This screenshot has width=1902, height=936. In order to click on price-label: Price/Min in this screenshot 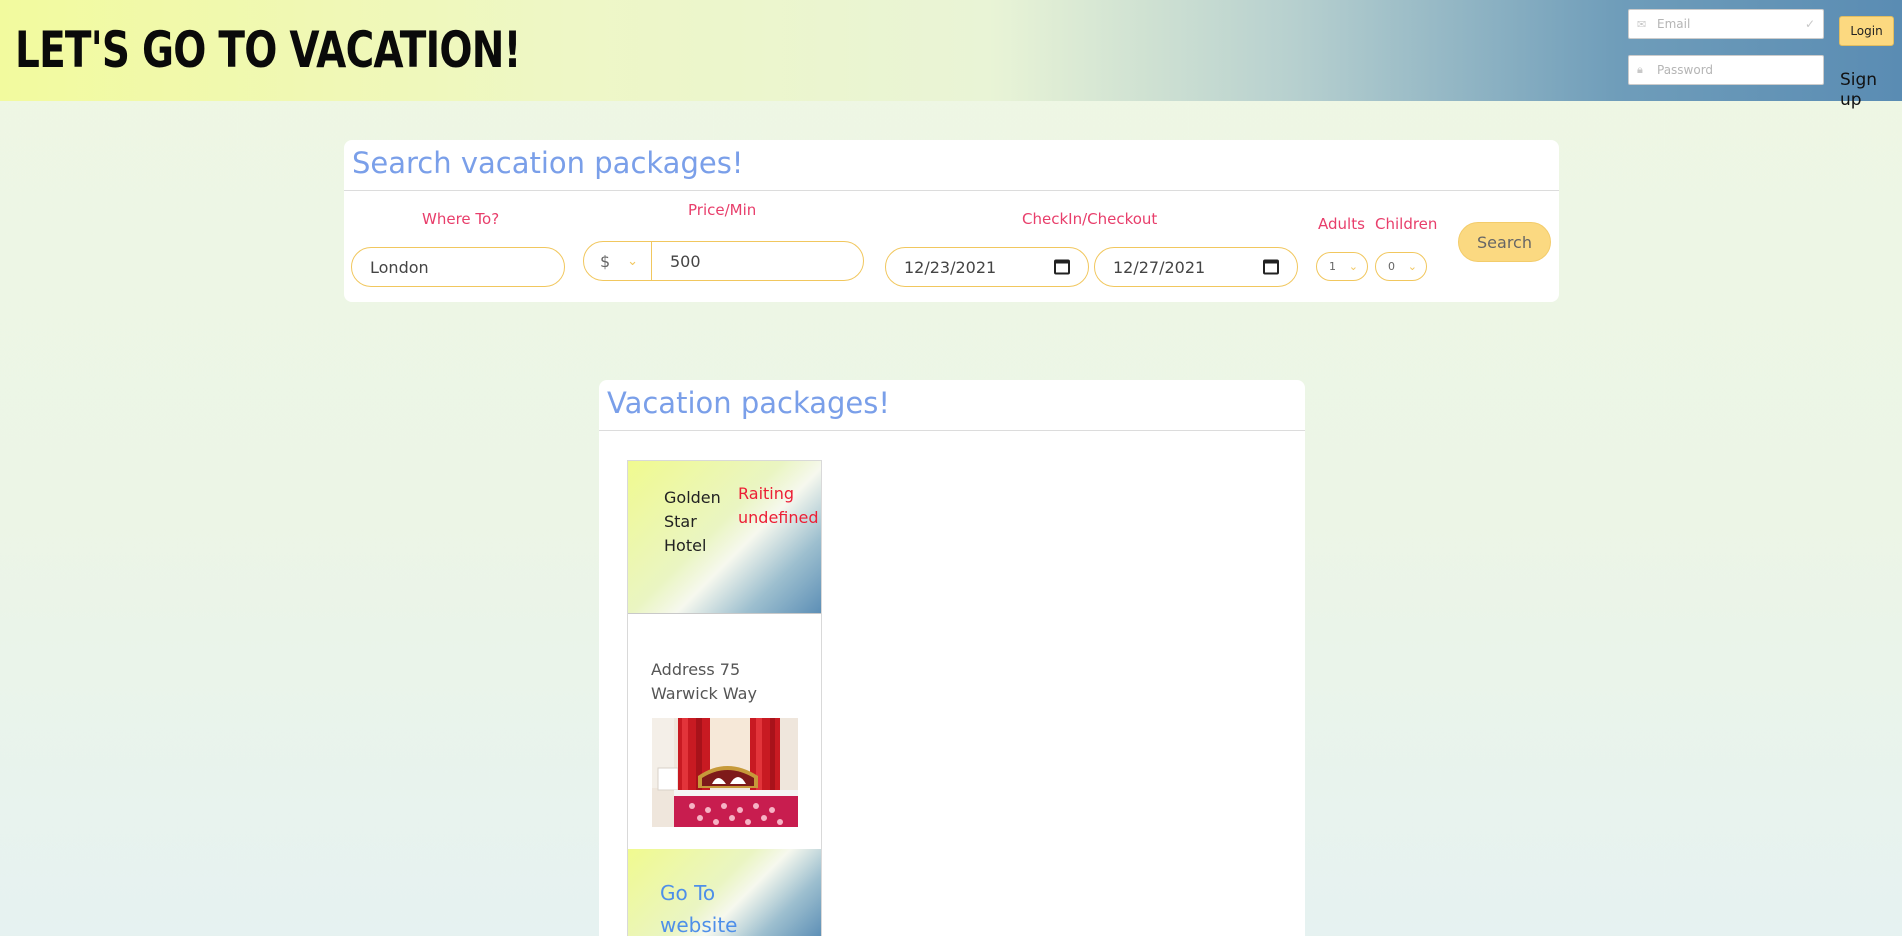, I will do `click(722, 210)`.